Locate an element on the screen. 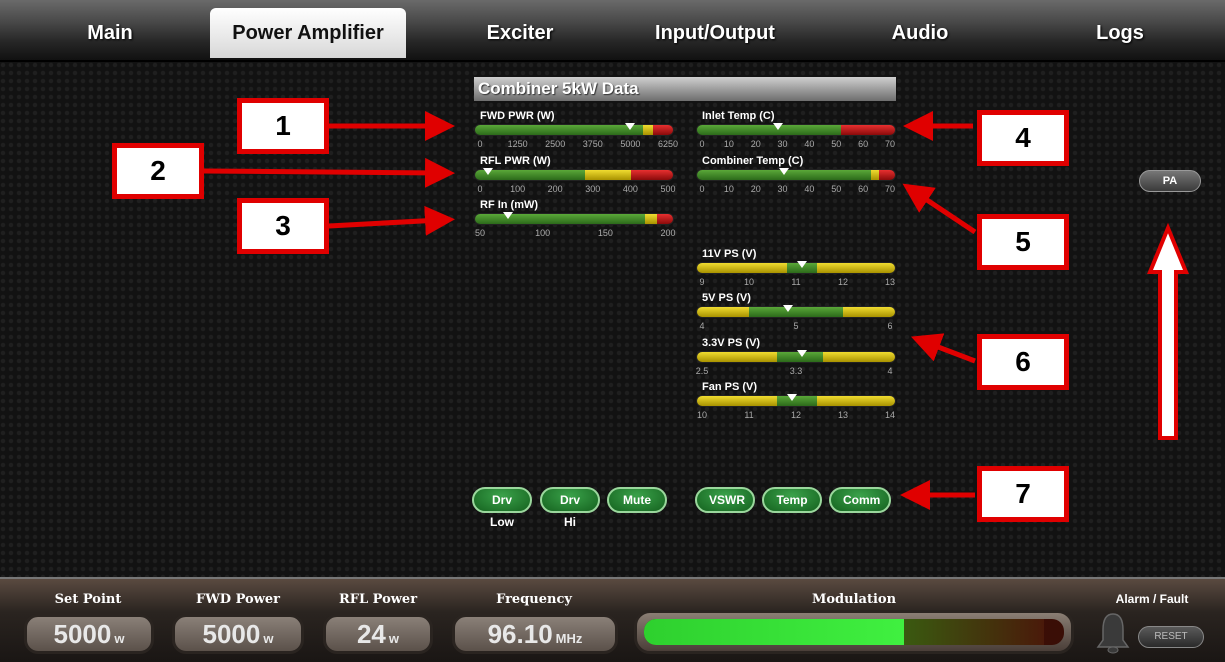 This screenshot has width=1225, height=662. fwd-power-value: 5000 is located at coordinates (231, 634).